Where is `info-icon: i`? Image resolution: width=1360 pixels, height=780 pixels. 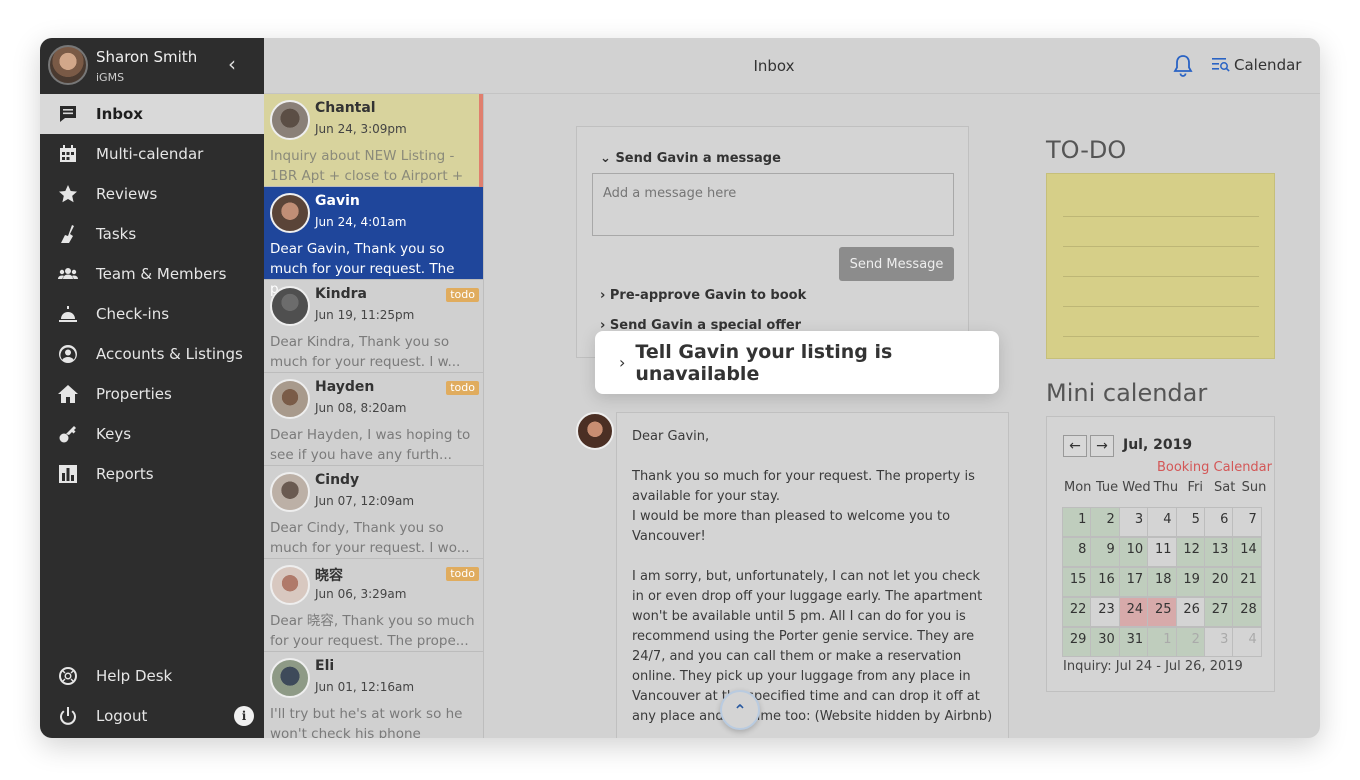 info-icon: i is located at coordinates (244, 716).